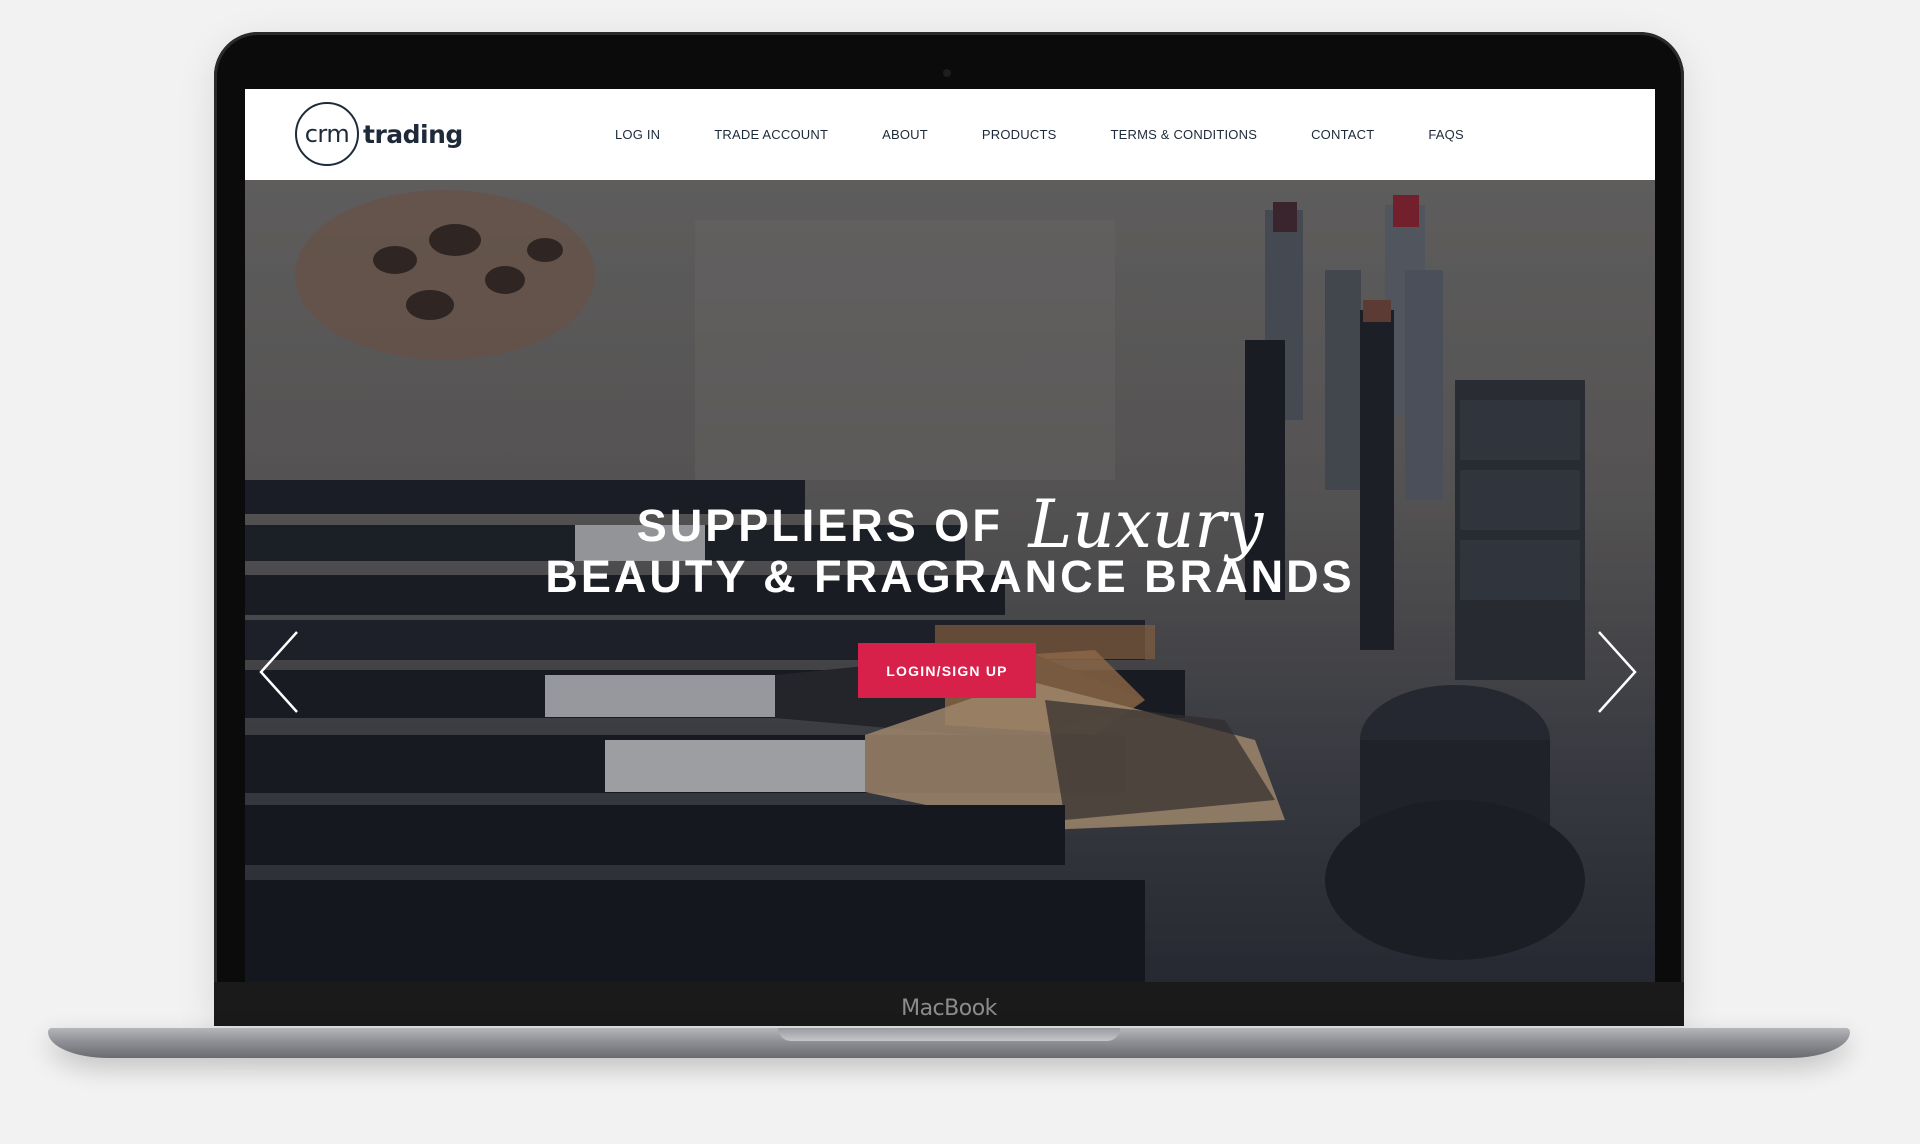 The height and width of the screenshot is (1144, 1920). I want to click on nav-contact: CONTACT, so click(1342, 134).